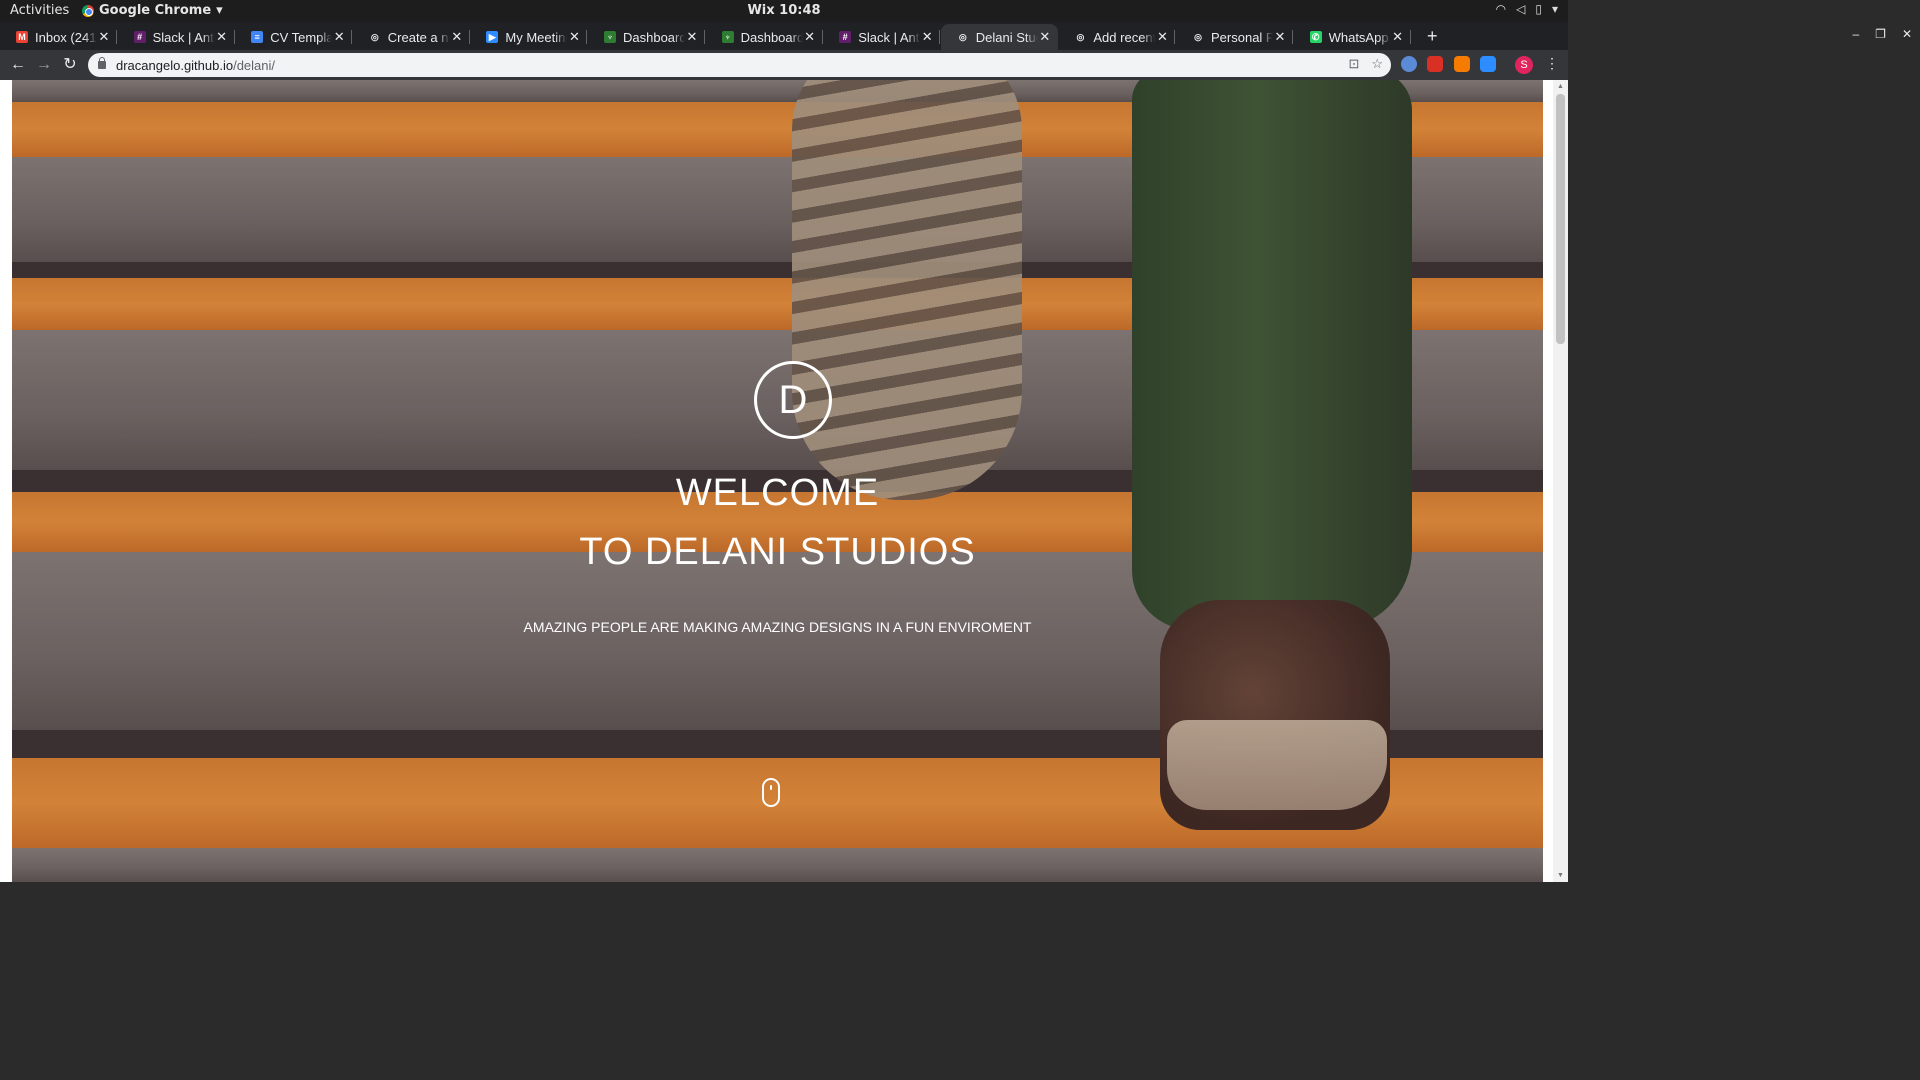 This screenshot has height=1080, width=1920. I want to click on omnibox-actions: ⊡ ☆, so click(1365, 64).